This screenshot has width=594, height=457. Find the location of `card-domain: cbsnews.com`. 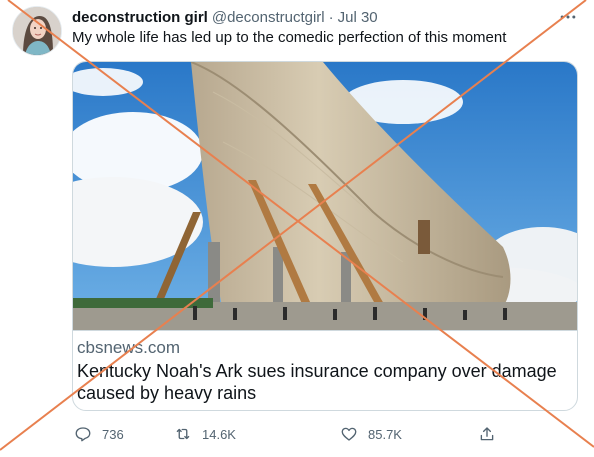

card-domain: cbsnews.com is located at coordinates (128, 347).